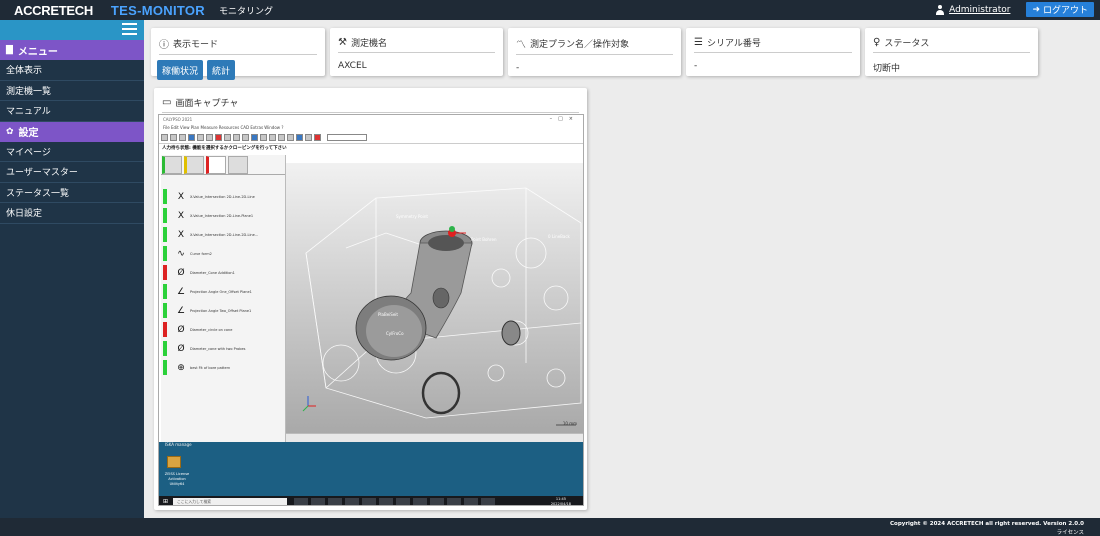 The image size is (1100, 536). I want to click on sidebar-toggle-bar, so click(72, 30).